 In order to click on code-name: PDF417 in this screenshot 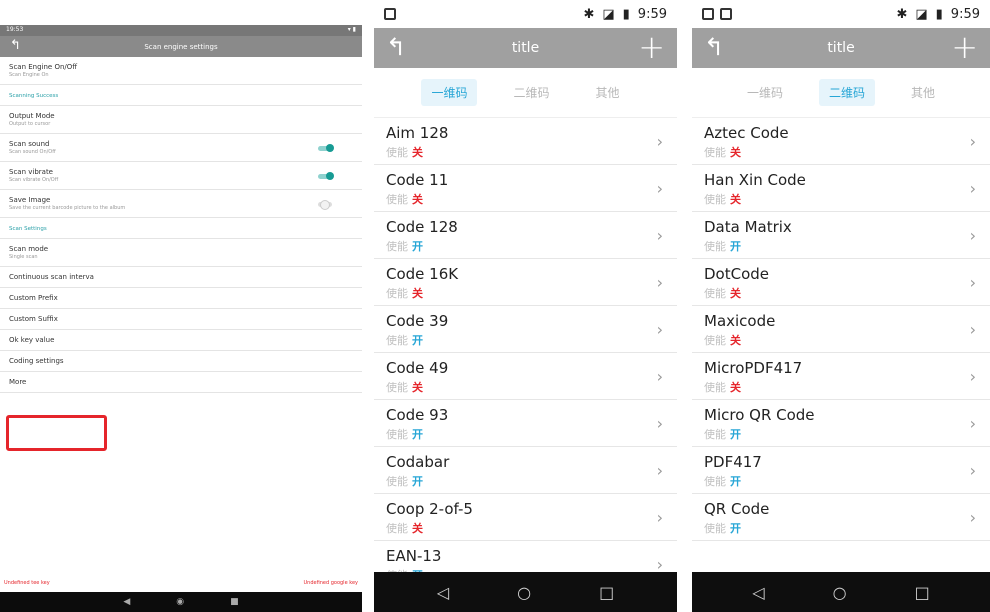, I will do `click(733, 462)`.